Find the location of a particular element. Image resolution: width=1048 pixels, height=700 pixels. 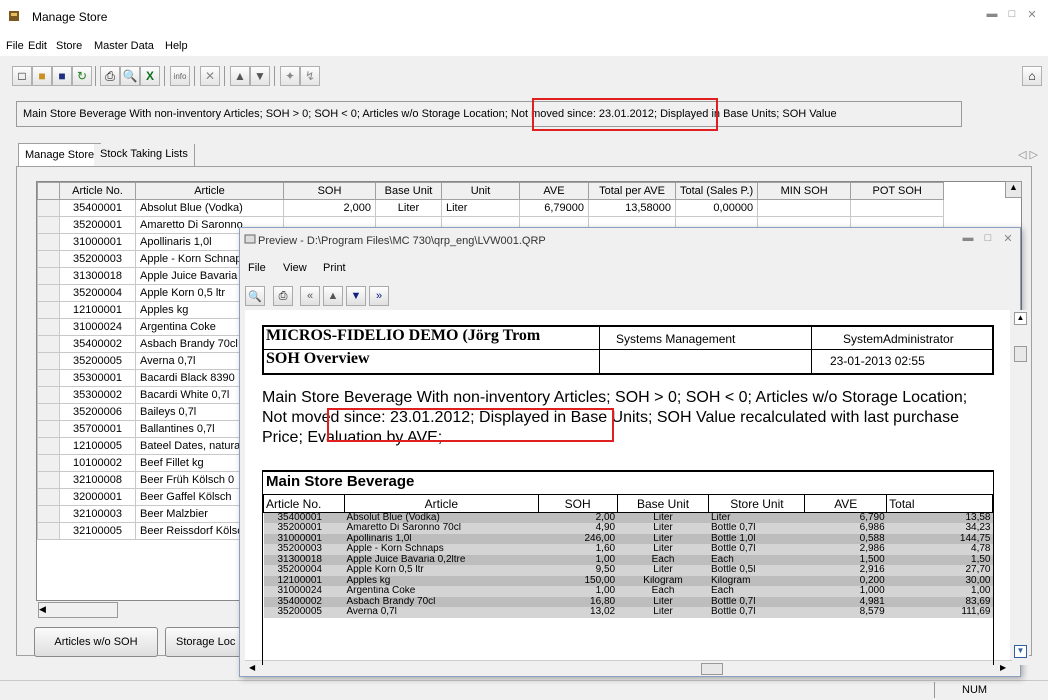

preview-vertical-scrollbar: ▲ ▼ is located at coordinates (1020, 487).